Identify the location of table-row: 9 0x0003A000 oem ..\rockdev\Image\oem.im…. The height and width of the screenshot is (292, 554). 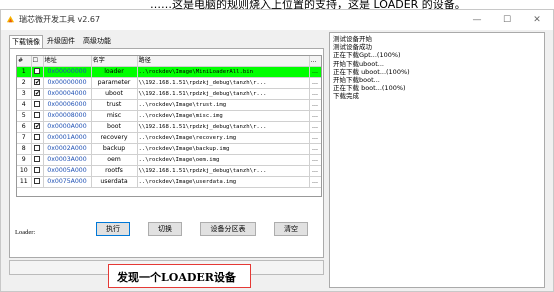
(169, 160).